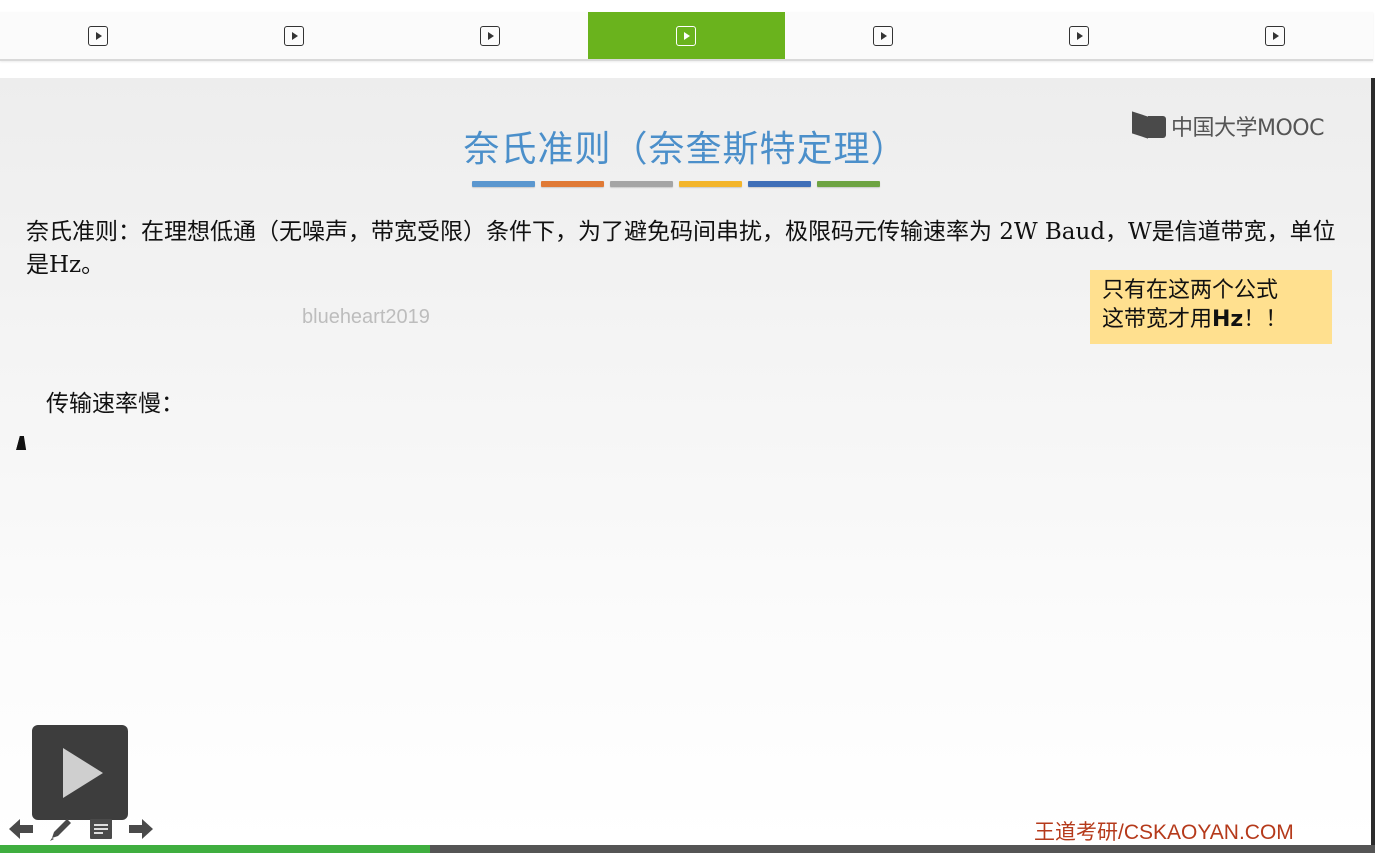 Image resolution: width=1375 pixels, height=853 pixels. What do you see at coordinates (687, 849) in the screenshot?
I see `playback-progress-bar` at bounding box center [687, 849].